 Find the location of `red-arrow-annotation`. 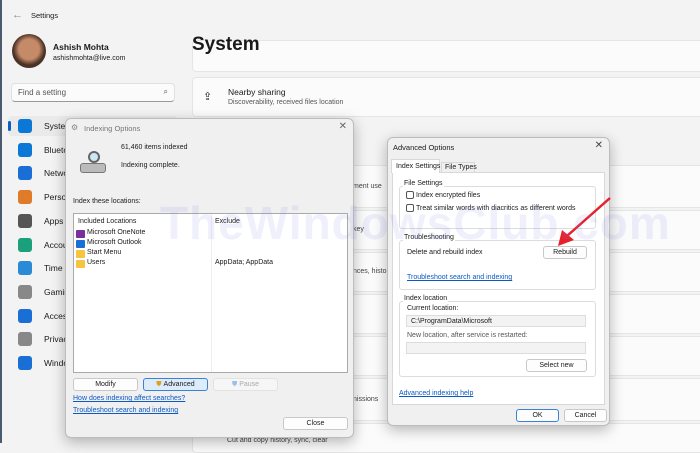

red-arrow-annotation is located at coordinates (584, 221).